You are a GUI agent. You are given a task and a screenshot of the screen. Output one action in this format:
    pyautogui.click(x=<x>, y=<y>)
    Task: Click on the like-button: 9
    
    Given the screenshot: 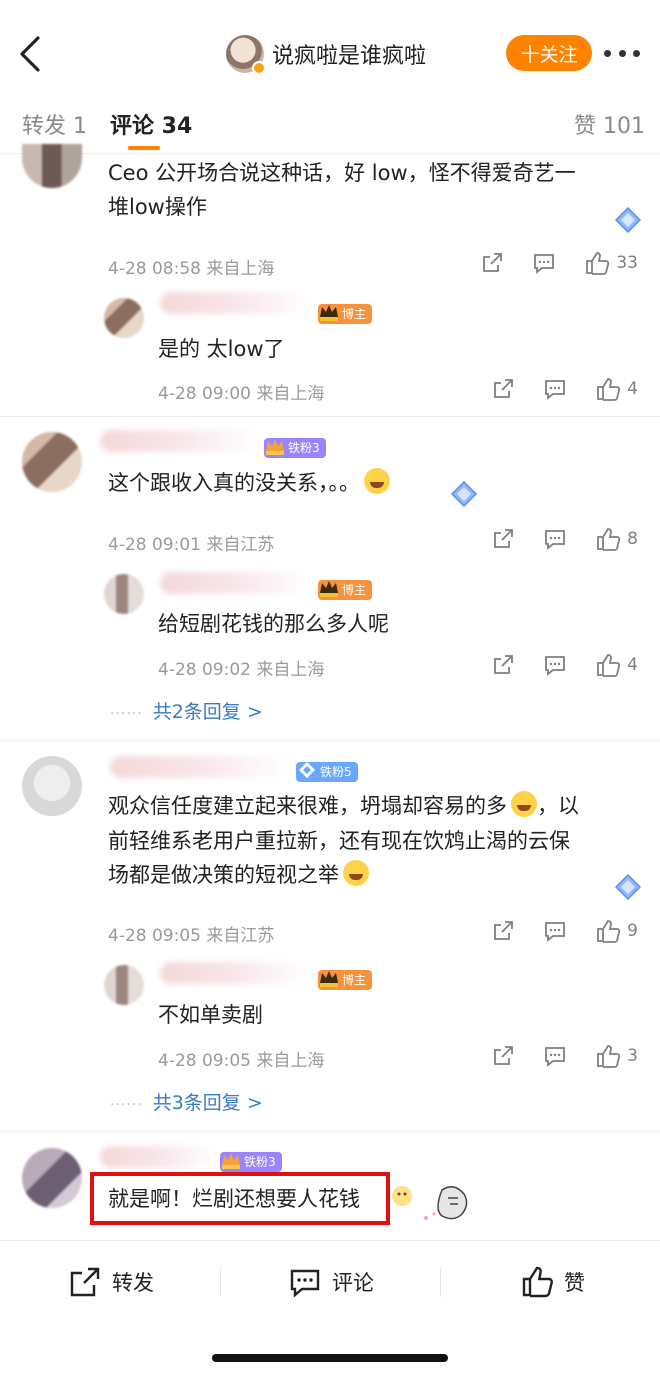 What is the action you would take?
    pyautogui.click(x=616, y=931)
    